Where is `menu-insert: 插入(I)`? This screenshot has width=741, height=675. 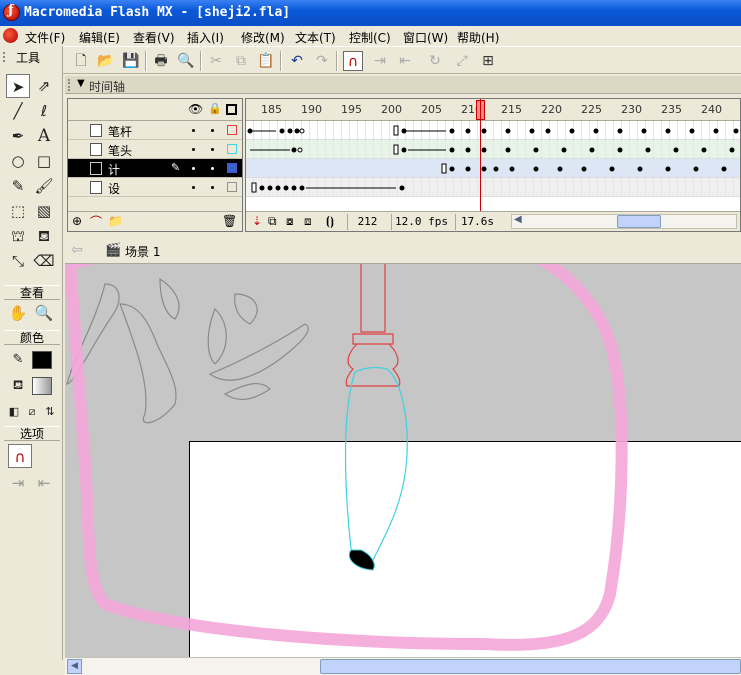 menu-insert: 插入(I) is located at coordinates (205, 37).